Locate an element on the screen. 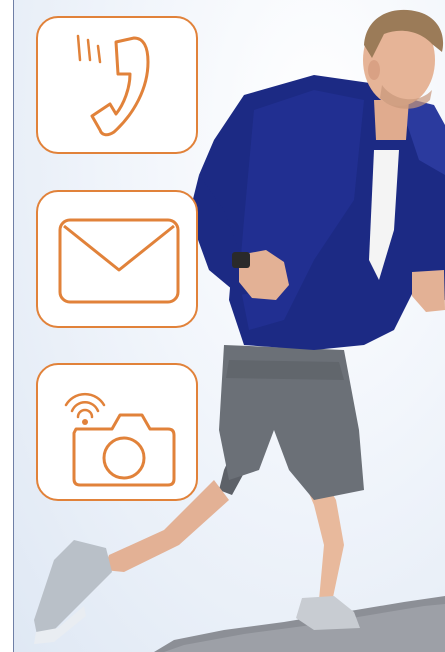 This screenshot has width=445, height=652. email-button is located at coordinates (117, 259).